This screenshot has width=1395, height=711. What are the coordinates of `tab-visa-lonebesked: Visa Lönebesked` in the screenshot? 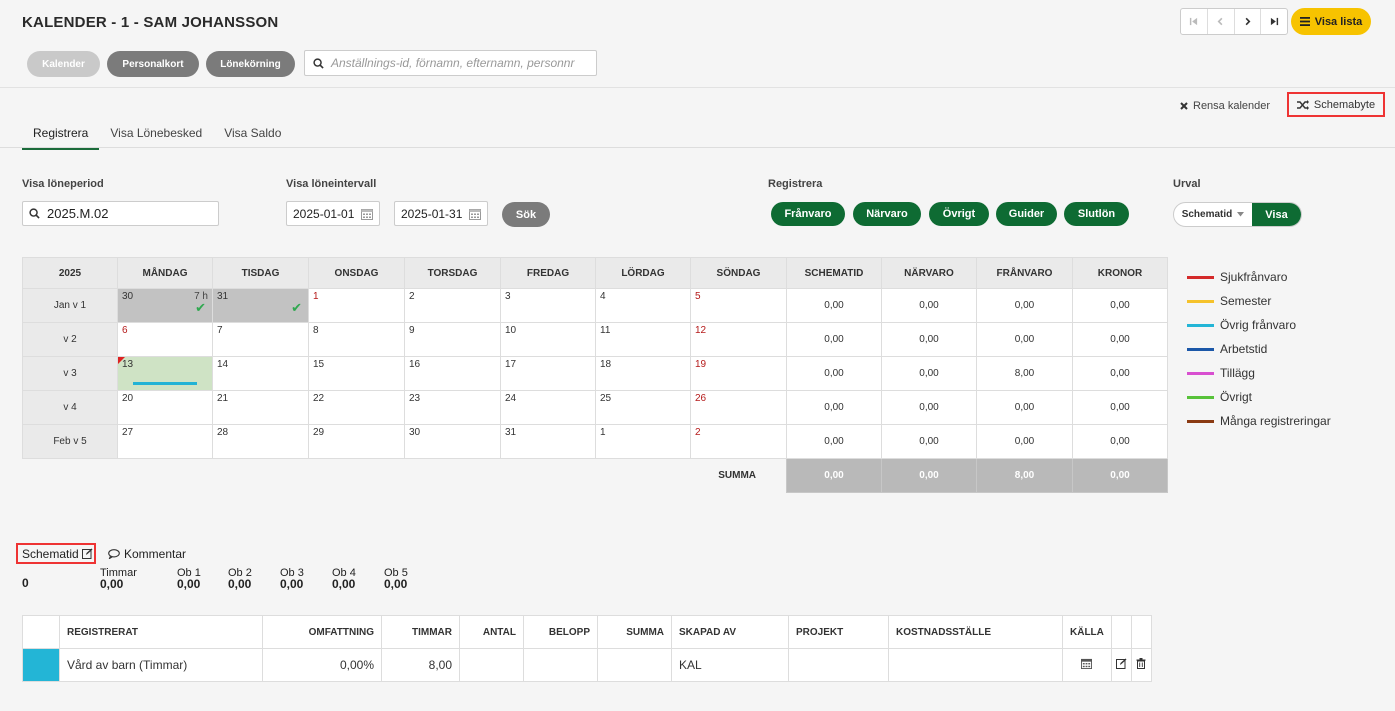 It's located at (156, 134).